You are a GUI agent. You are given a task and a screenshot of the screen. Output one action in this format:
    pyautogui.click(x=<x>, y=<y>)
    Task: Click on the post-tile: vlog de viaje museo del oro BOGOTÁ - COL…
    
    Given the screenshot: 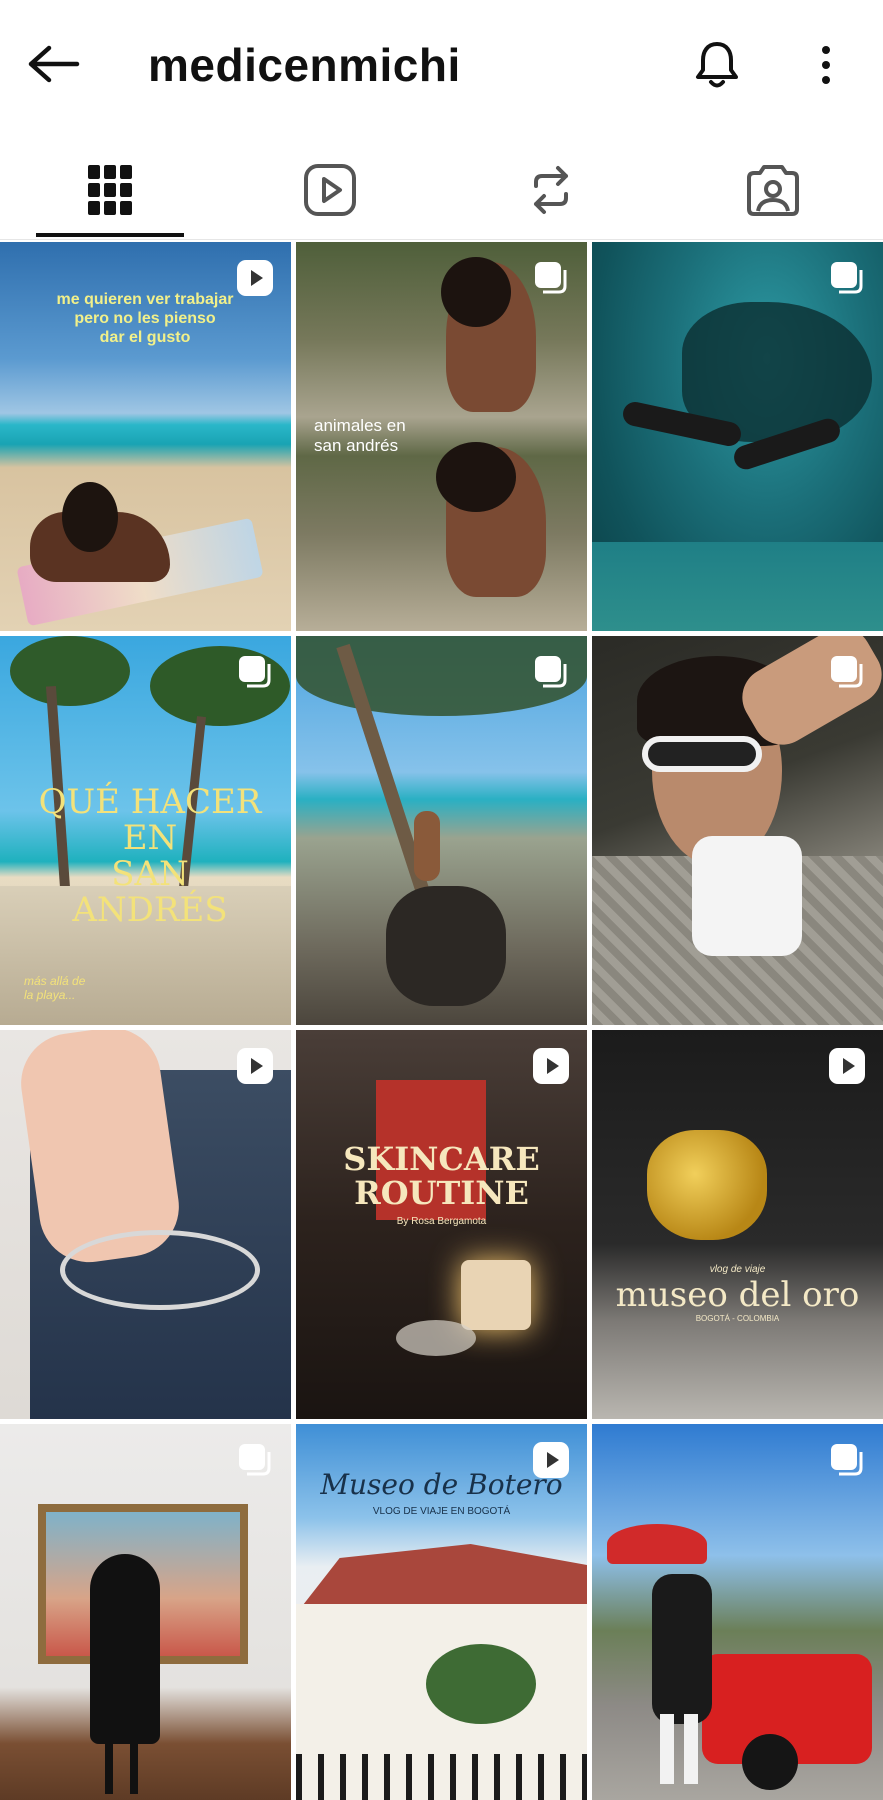 What is the action you would take?
    pyautogui.click(x=737, y=1224)
    